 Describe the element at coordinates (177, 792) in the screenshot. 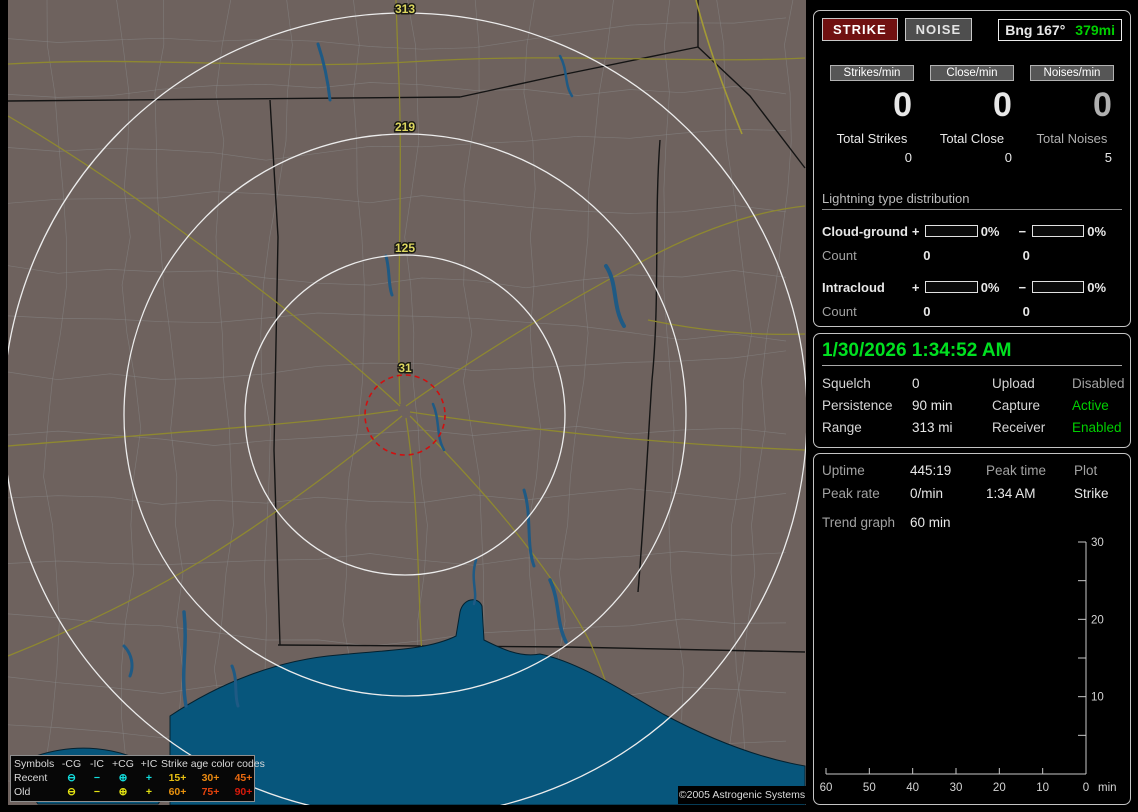

I see `age-60: 60+` at that location.